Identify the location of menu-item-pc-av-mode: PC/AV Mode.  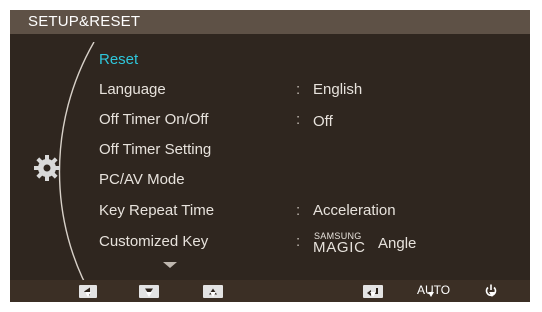
(142, 179).